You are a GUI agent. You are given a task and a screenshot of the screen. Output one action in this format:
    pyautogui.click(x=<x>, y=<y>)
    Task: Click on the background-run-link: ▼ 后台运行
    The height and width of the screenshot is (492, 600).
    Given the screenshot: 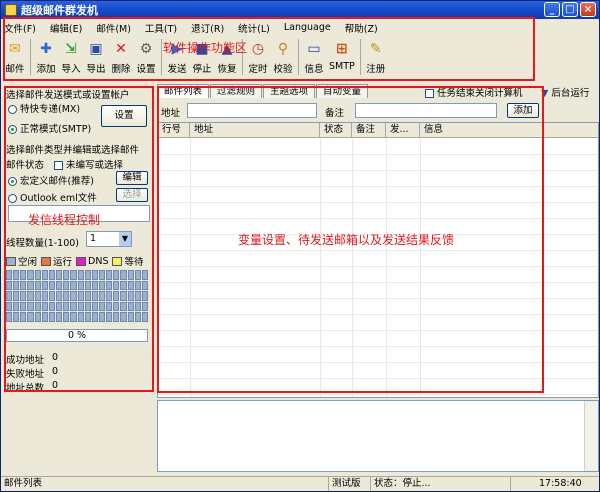 What is the action you would take?
    pyautogui.click(x=565, y=92)
    